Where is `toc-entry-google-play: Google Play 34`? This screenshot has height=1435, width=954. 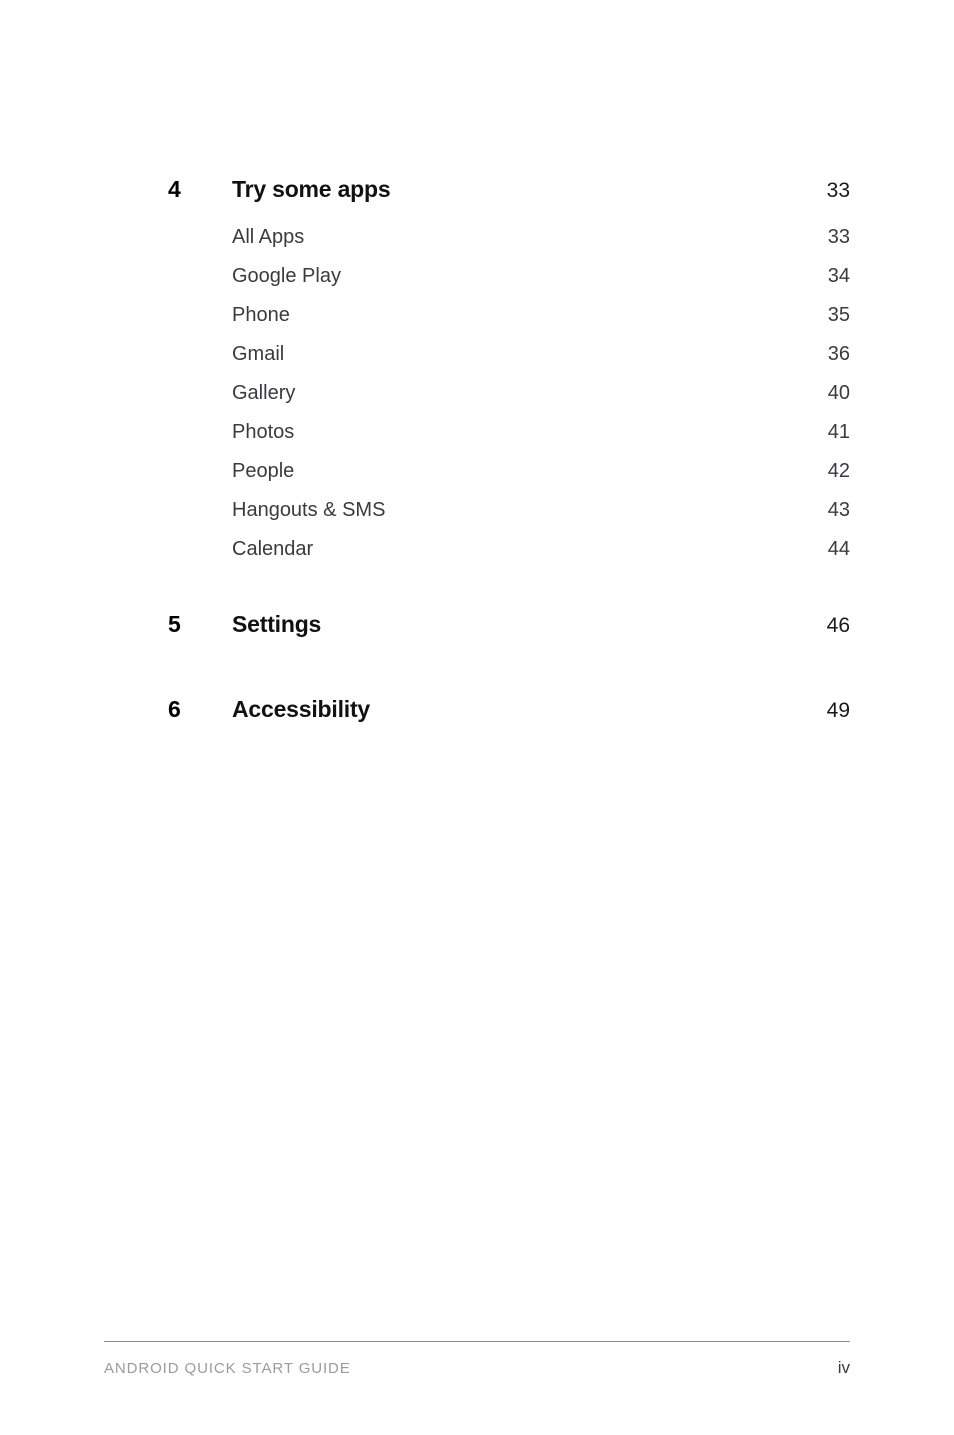
toc-entry-google-play: Google Play 34 is located at coordinates (509, 284).